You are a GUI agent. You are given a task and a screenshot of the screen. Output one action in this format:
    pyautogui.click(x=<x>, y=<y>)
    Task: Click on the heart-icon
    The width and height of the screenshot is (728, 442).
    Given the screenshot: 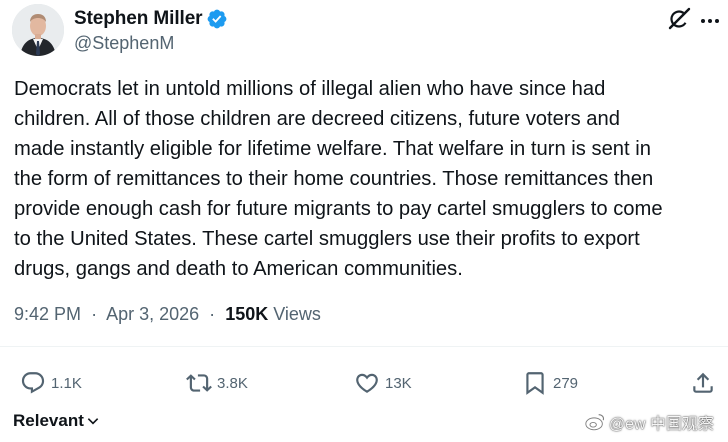 What is the action you would take?
    pyautogui.click(x=367, y=383)
    